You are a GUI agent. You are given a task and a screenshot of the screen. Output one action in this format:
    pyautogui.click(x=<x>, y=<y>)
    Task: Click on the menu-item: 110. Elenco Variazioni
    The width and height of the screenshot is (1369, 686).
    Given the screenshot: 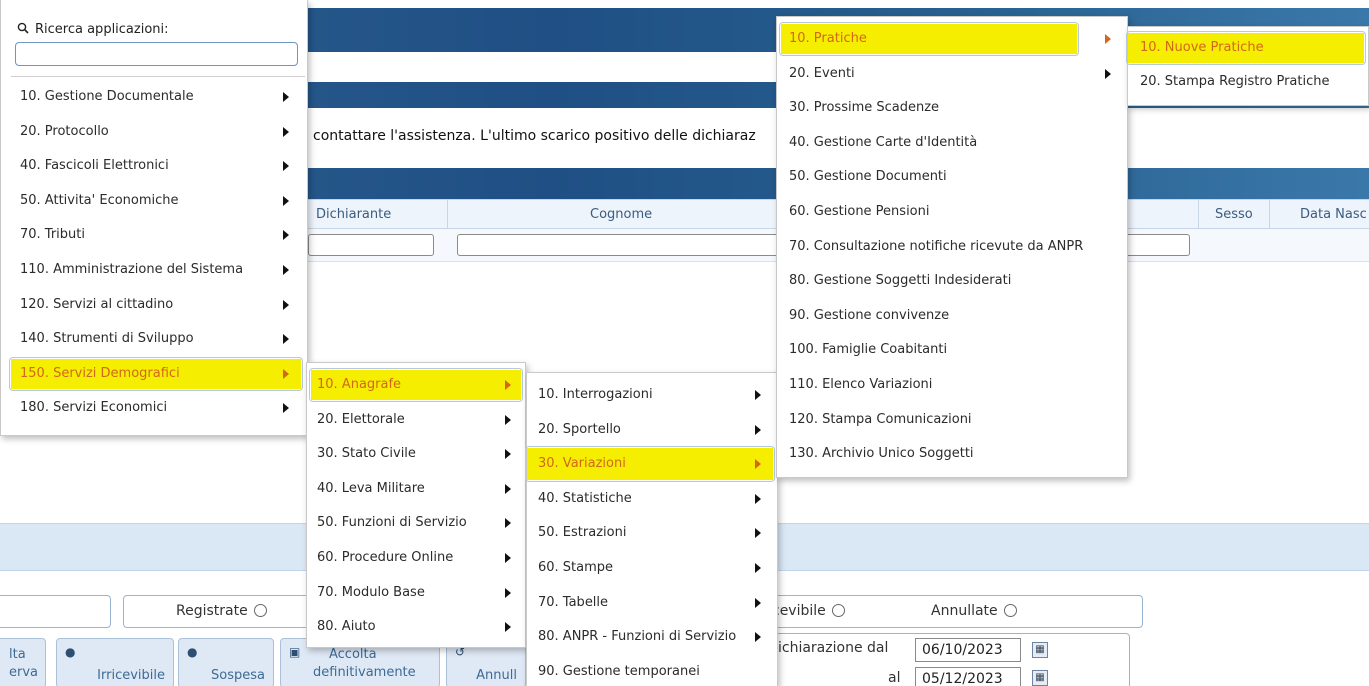 What is the action you would take?
    pyautogui.click(x=952, y=385)
    